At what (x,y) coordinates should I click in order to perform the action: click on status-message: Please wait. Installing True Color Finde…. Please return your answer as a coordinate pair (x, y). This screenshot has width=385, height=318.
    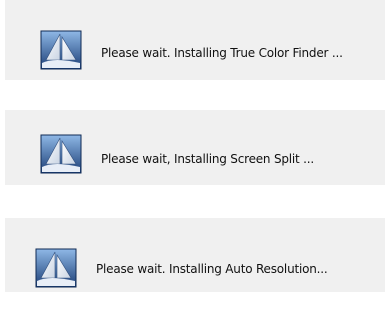
    Looking at the image, I should click on (222, 53).